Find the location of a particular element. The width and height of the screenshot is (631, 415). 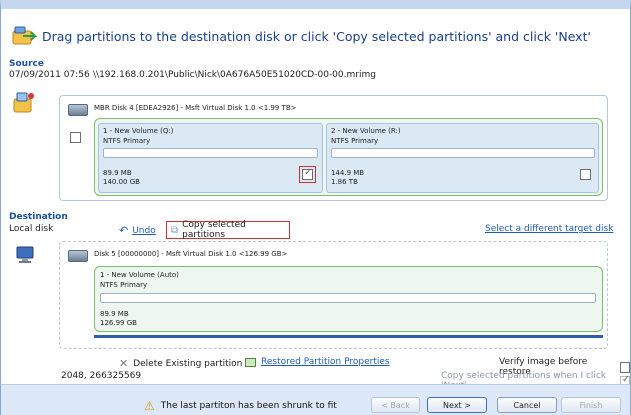

copy-icon: ⧉ is located at coordinates (175, 230).